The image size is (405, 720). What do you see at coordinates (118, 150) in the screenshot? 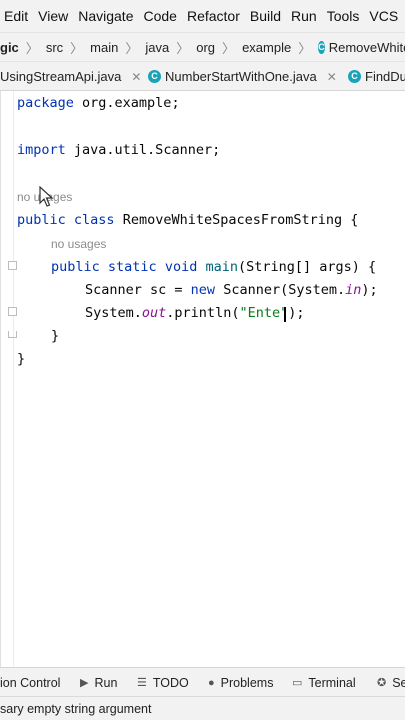
I see `code-line-import: import java.util.Scanner;` at bounding box center [118, 150].